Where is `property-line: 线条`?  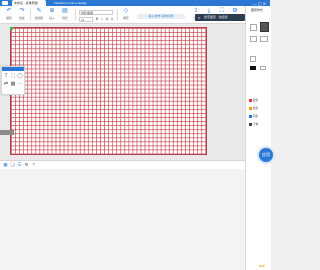
property-line: 线条 is located at coordinates (253, 108).